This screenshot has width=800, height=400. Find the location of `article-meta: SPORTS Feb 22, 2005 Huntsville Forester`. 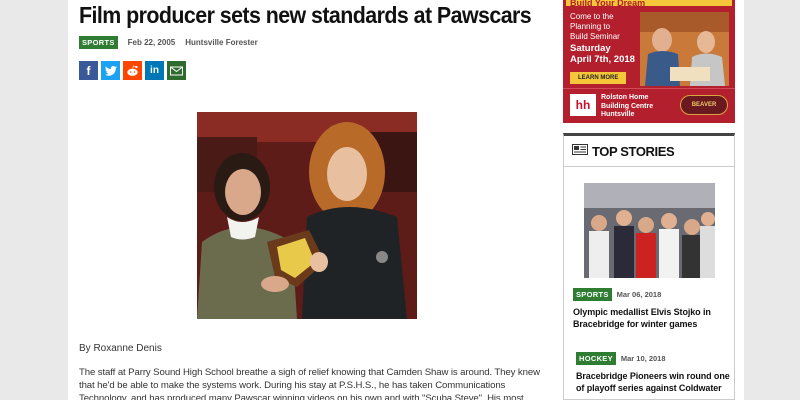

article-meta: SPORTS Feb 22, 2005 Huntsville Forester is located at coordinates (168, 42).